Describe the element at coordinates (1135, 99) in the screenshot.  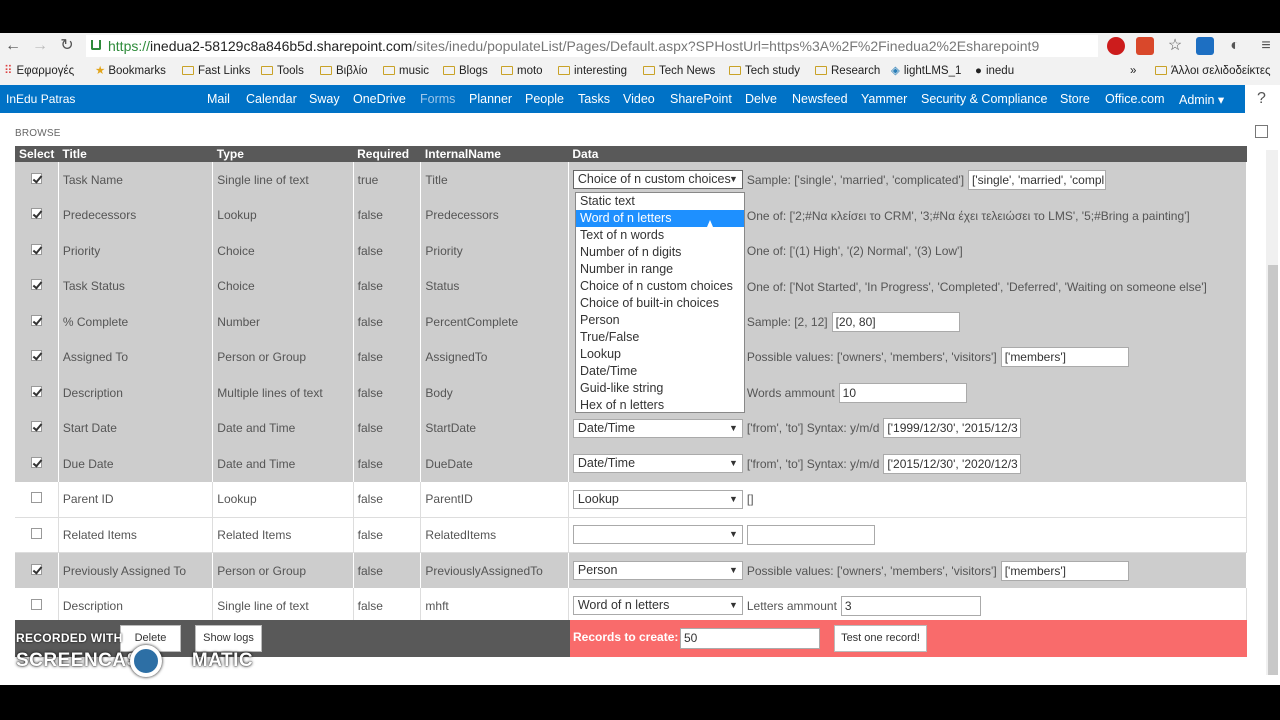
I see `suite-link-office: Office.com` at that location.